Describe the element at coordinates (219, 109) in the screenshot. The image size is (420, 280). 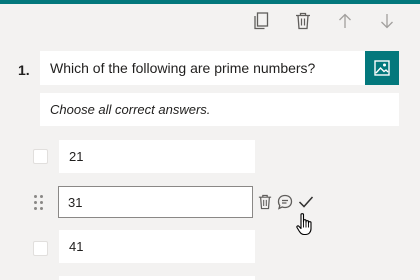
I see `question-subtitle-input: Choose all correct answers.` at that location.